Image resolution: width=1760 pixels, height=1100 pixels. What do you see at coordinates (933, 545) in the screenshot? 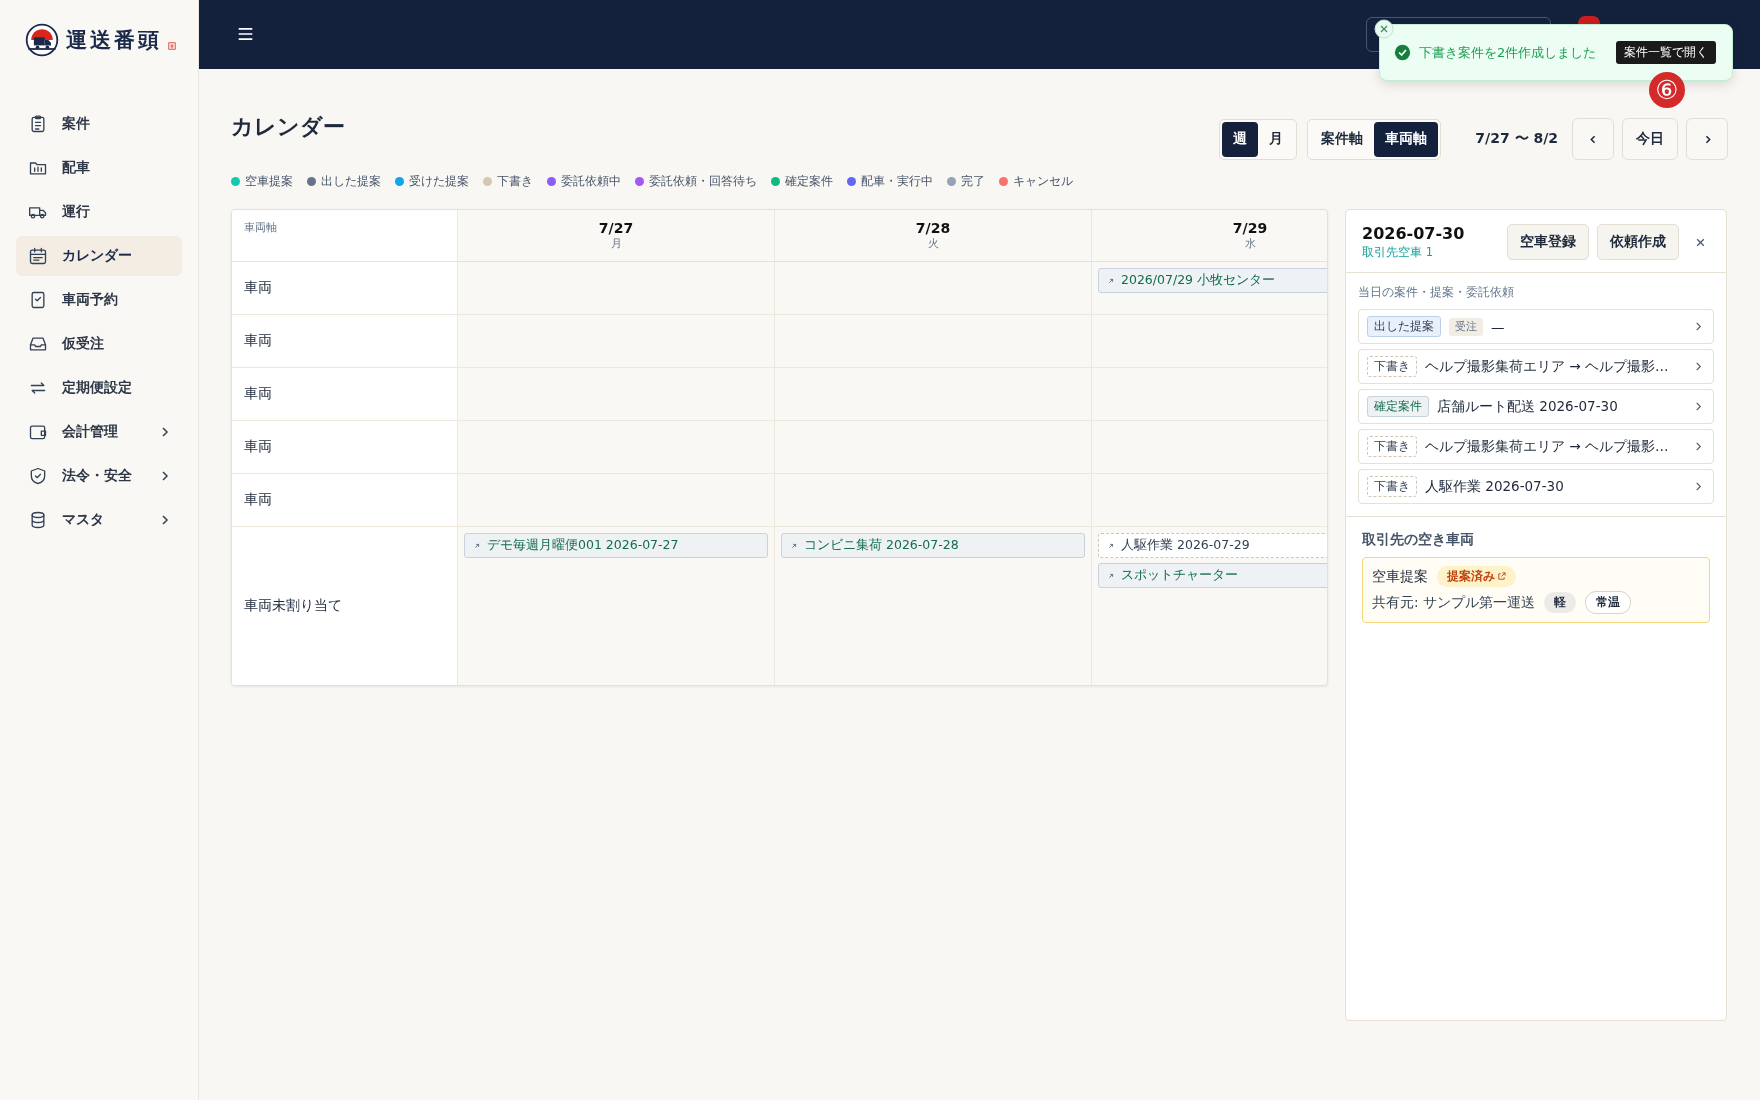
I see `event-chip: コンビニ集荷 2026-07-28` at bounding box center [933, 545].